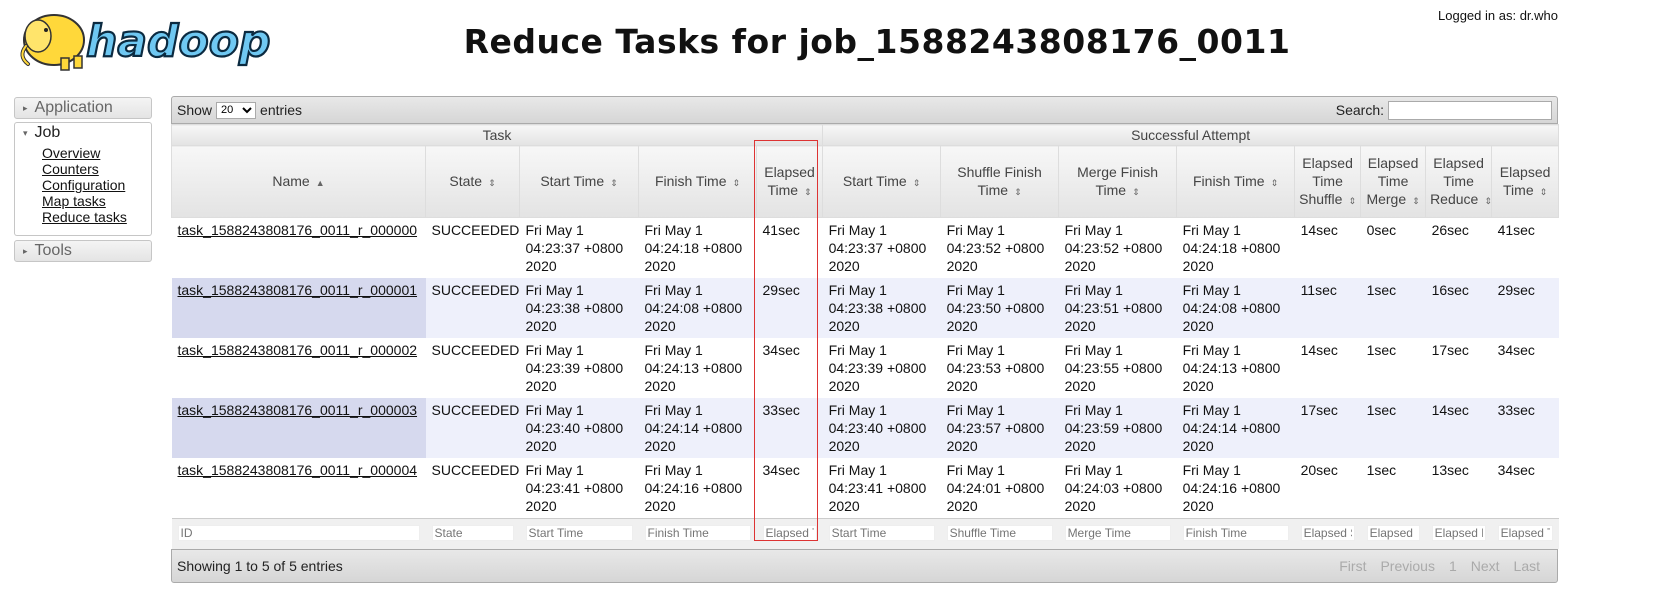 The height and width of the screenshot is (610, 1654). What do you see at coordinates (298, 350) in the screenshot?
I see `task-link: task_1588243808176_0011_r_000002` at bounding box center [298, 350].